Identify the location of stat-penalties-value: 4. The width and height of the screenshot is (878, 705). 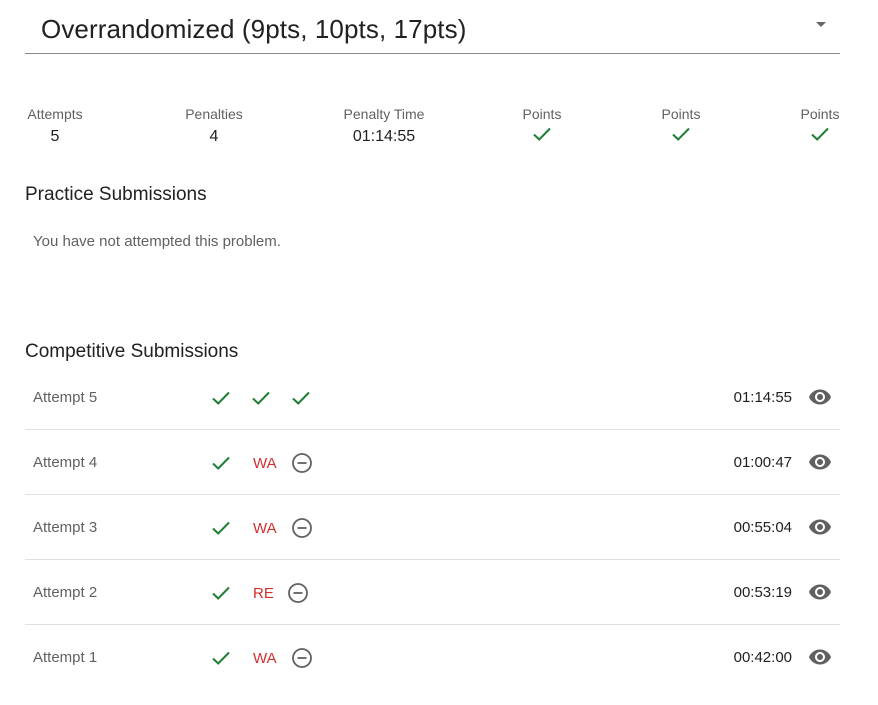
(214, 136).